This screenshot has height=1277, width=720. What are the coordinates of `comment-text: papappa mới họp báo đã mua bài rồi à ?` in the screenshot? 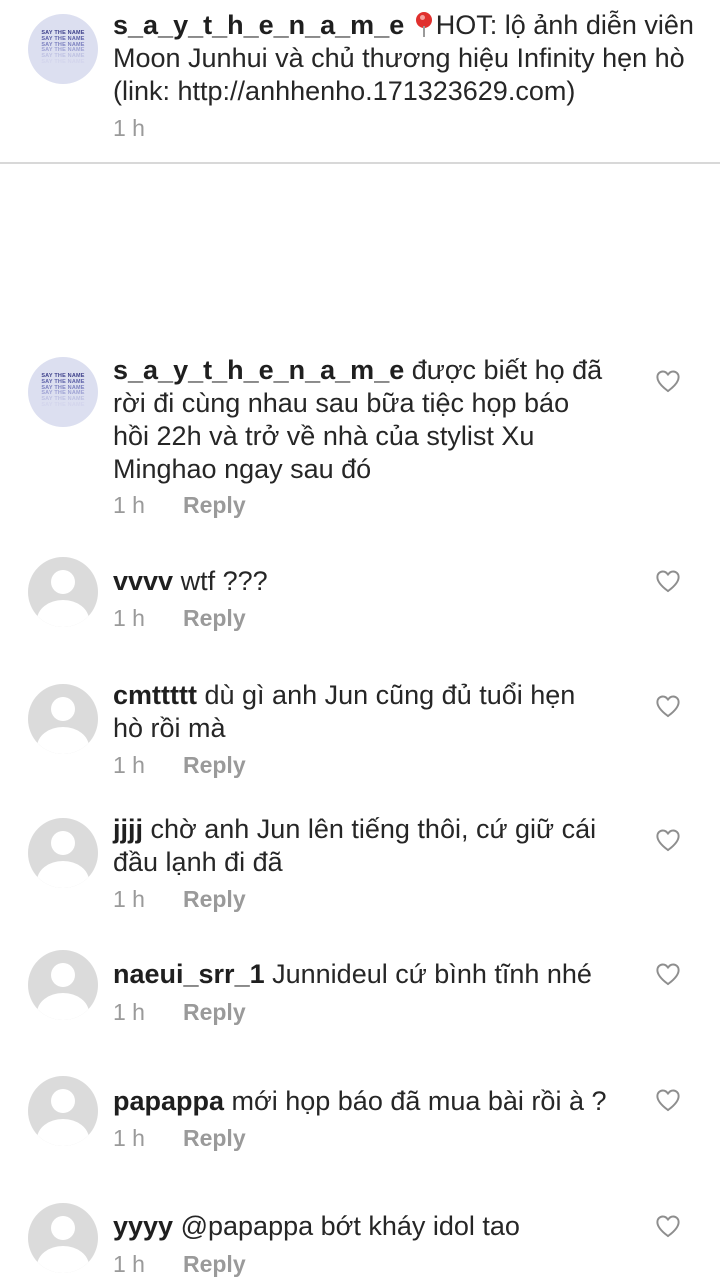 It's located at (359, 1101).